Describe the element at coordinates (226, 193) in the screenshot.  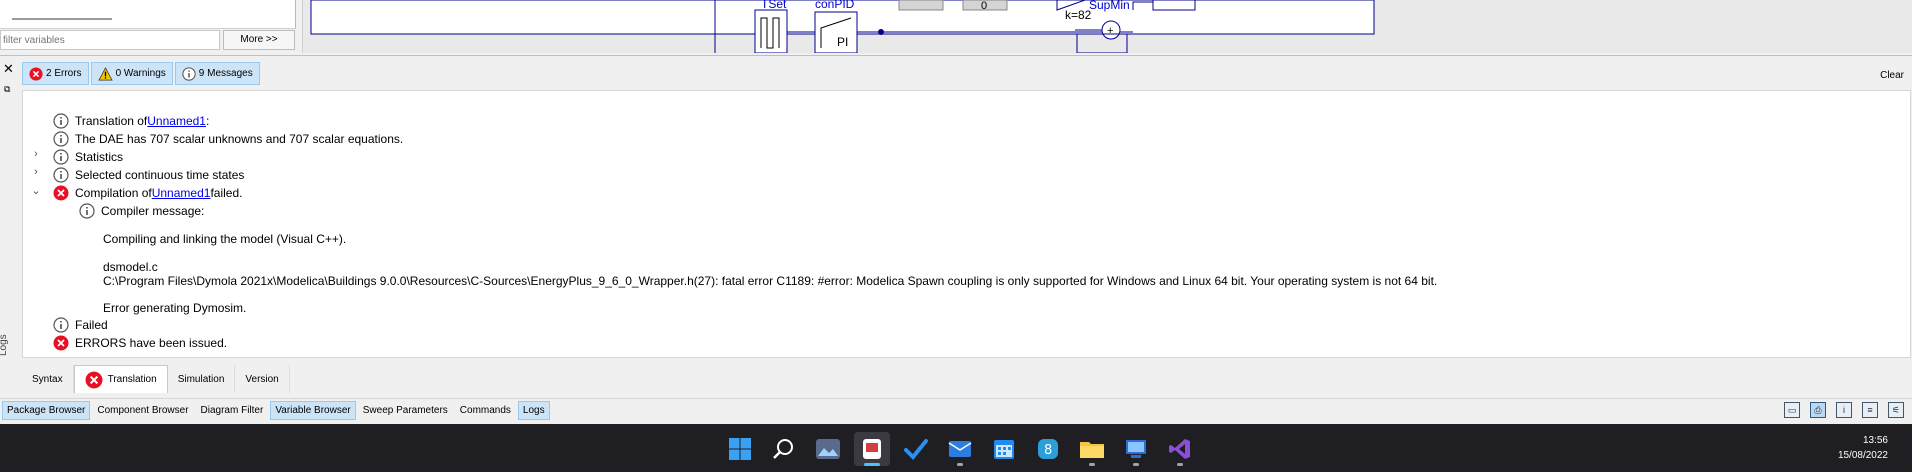
I see `compilation-suffix: failed.` at that location.